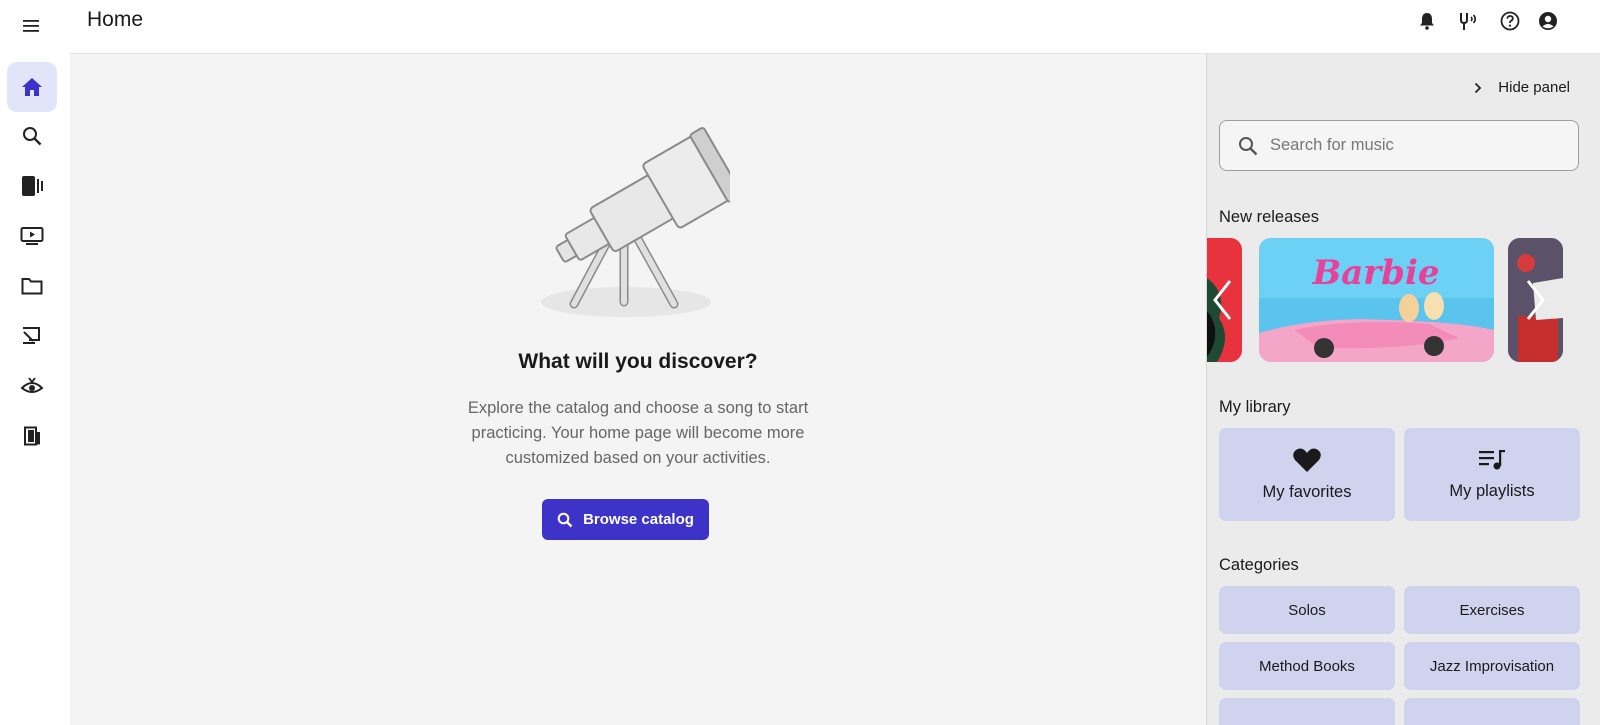 The height and width of the screenshot is (725, 1600). I want to click on menu-button, so click(32, 26).